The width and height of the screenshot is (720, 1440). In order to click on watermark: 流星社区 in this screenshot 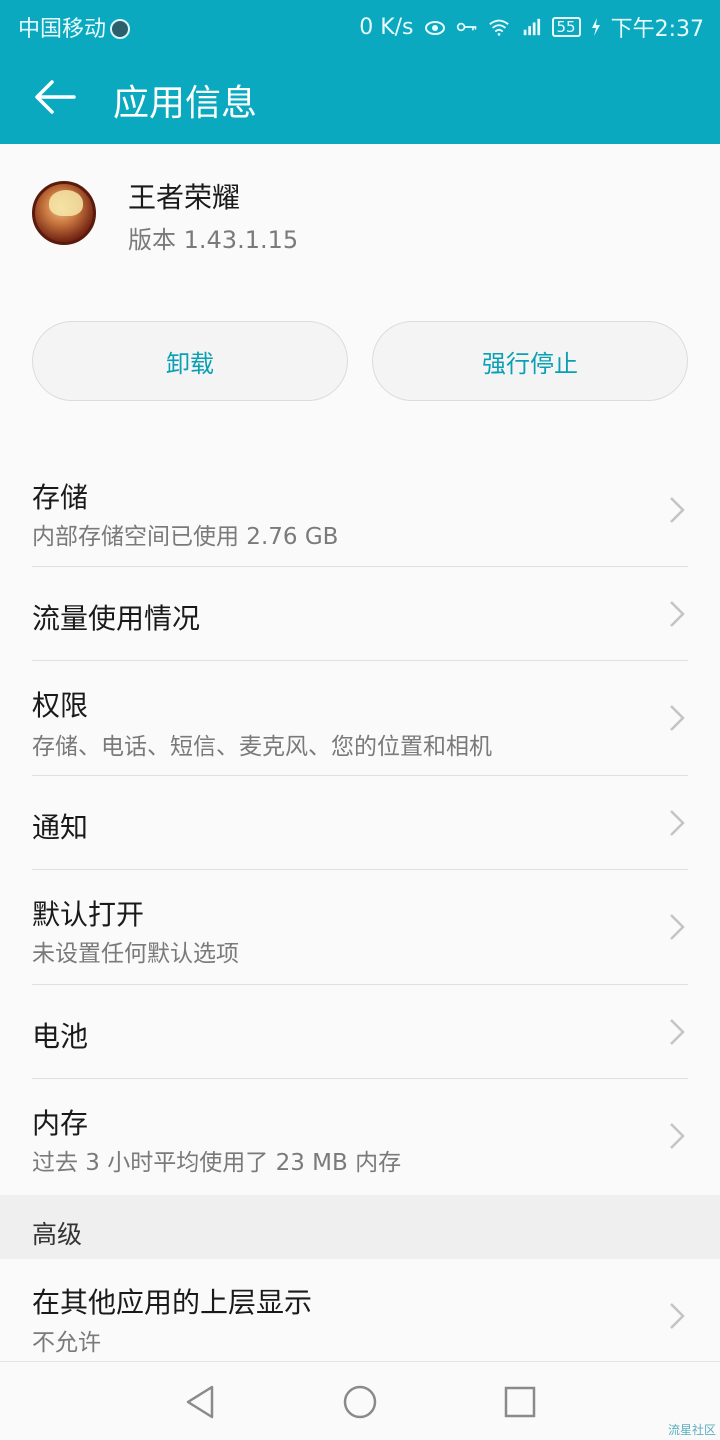, I will do `click(691, 1430)`.